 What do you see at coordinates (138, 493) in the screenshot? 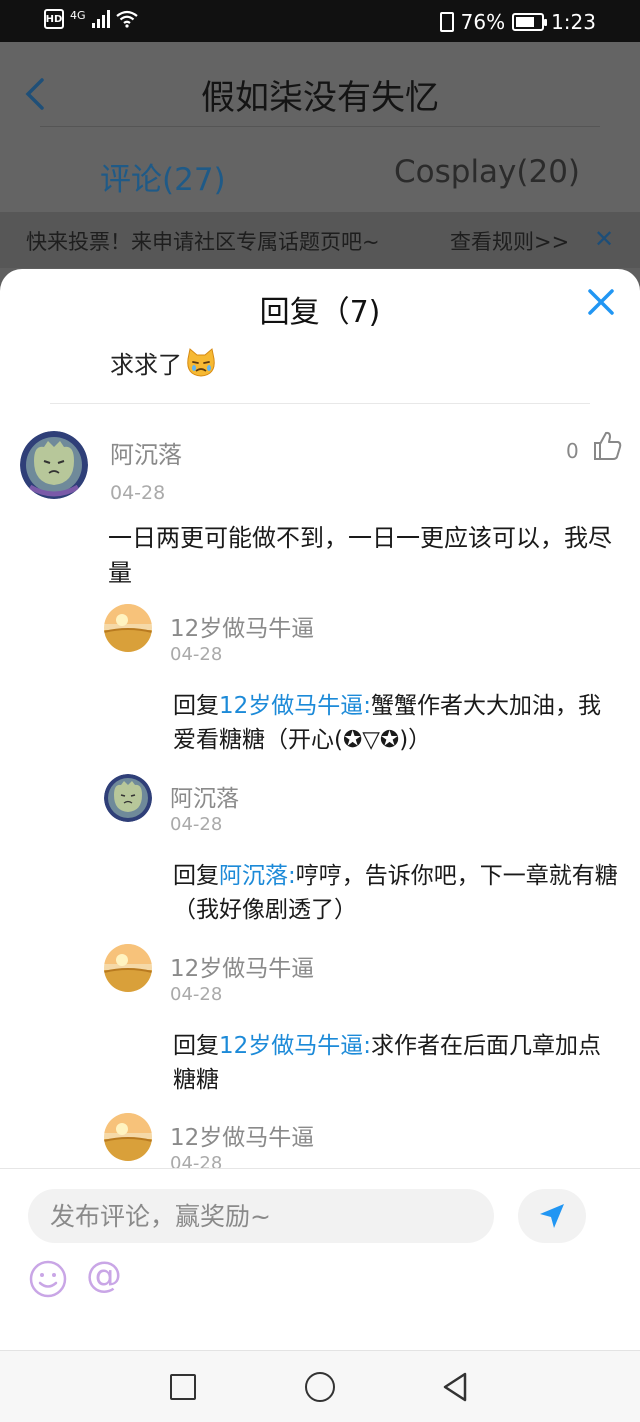
I see `comment-date: 04-28` at bounding box center [138, 493].